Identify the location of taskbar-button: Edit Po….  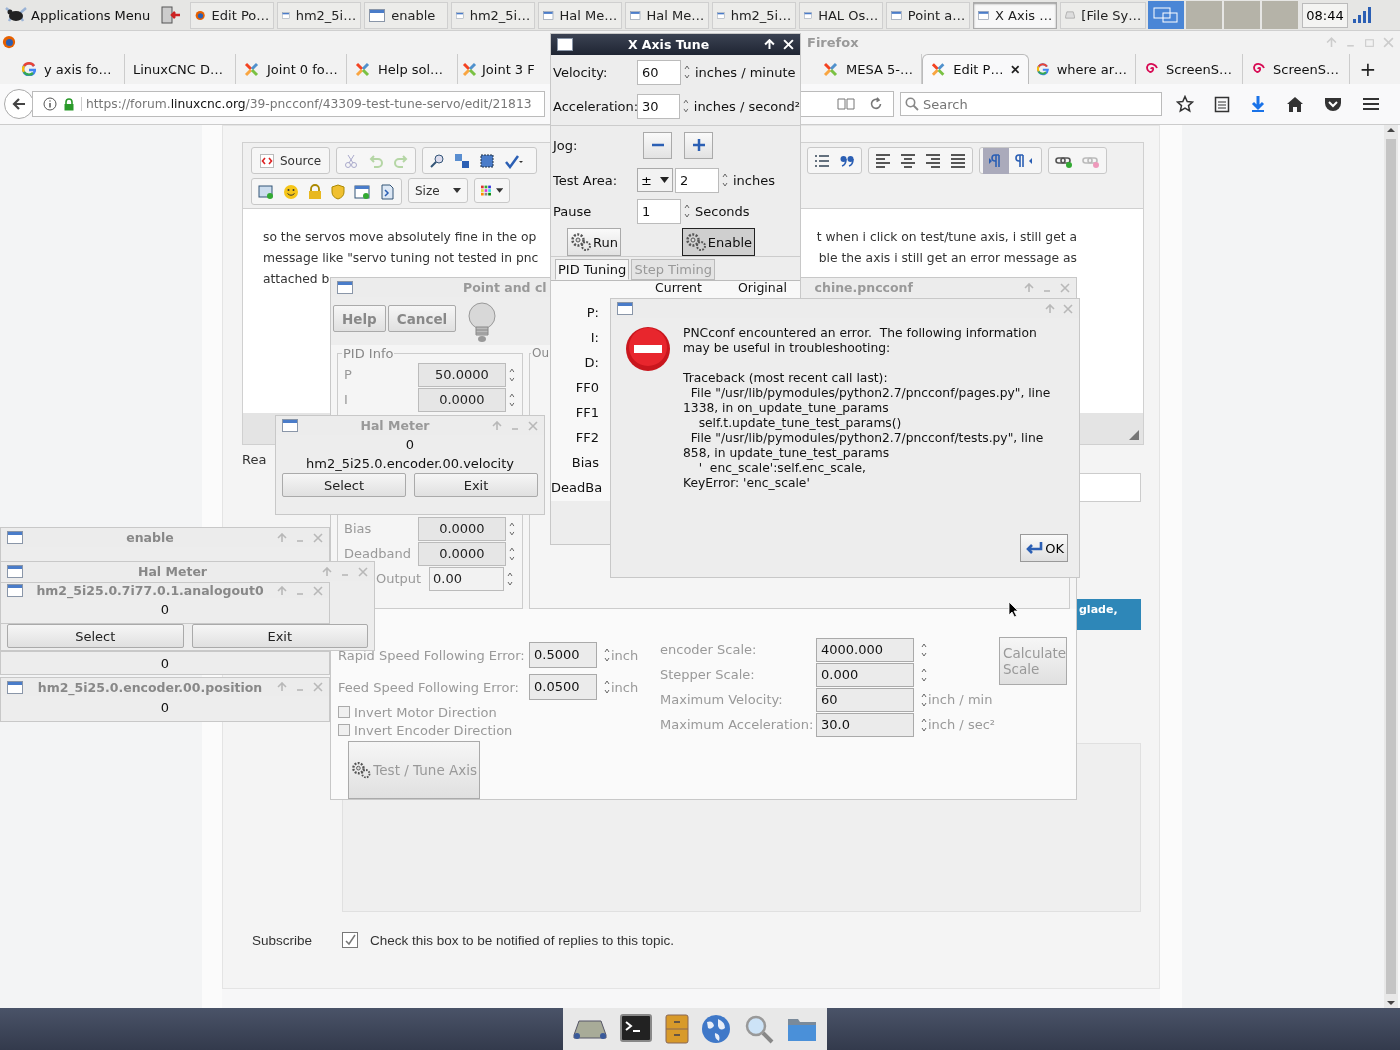
(232, 15).